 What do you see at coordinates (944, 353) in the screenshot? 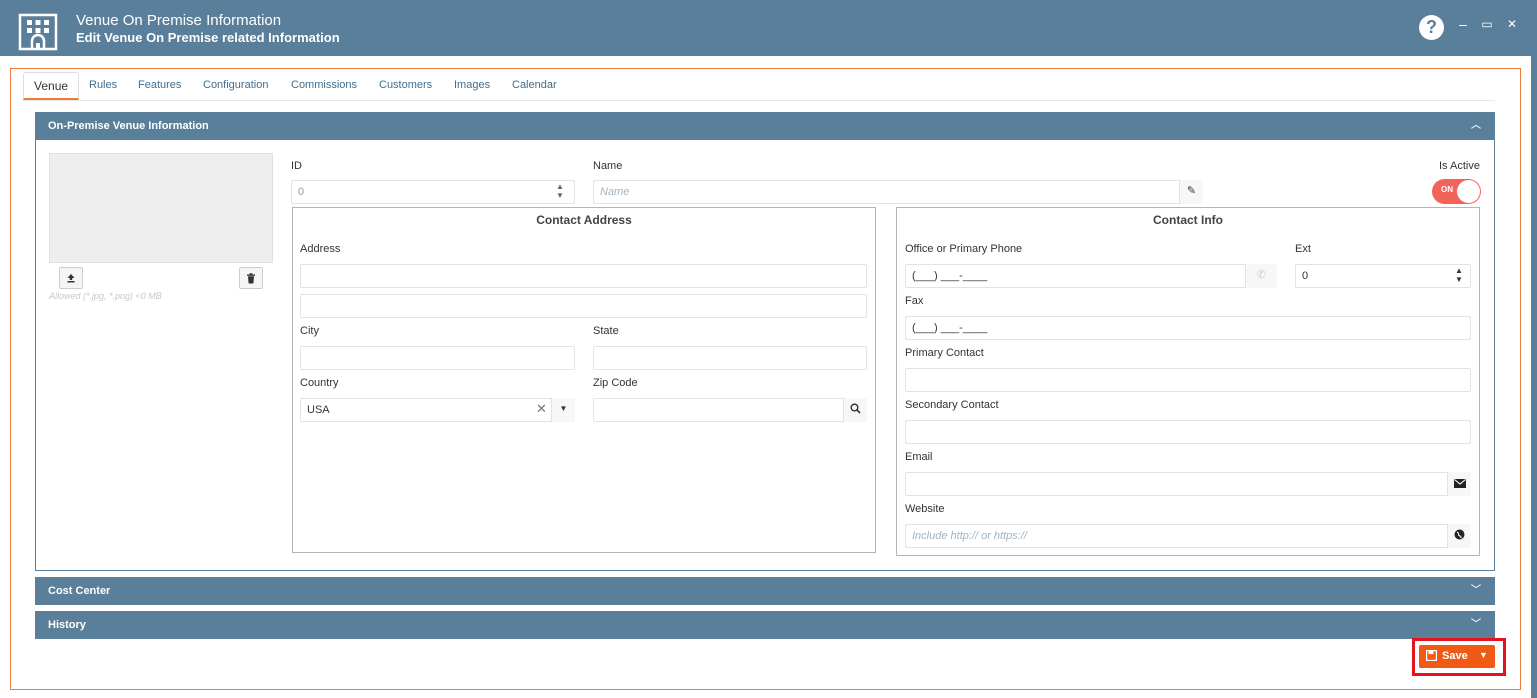
I see `primary-contact-label: Primary Contact` at bounding box center [944, 353].